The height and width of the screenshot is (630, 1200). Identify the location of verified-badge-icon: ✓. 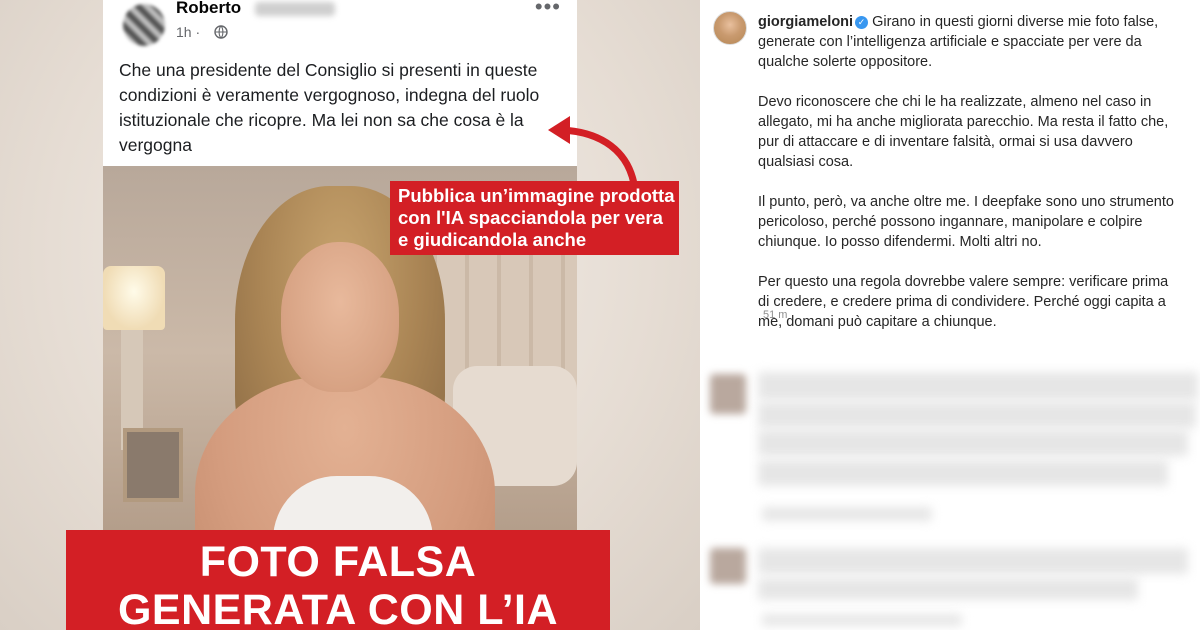
(862, 22).